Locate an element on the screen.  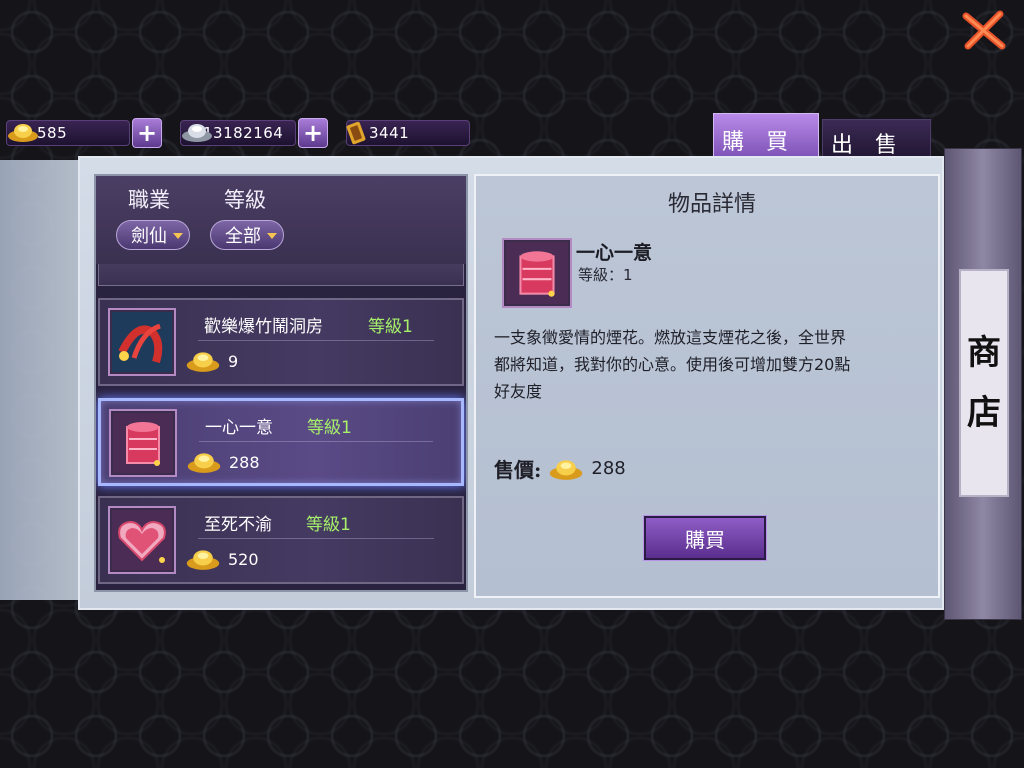
detail-description-line: 都將知道，我對你的心意。使用後可增加雙方20點 is located at coordinates (672, 364).